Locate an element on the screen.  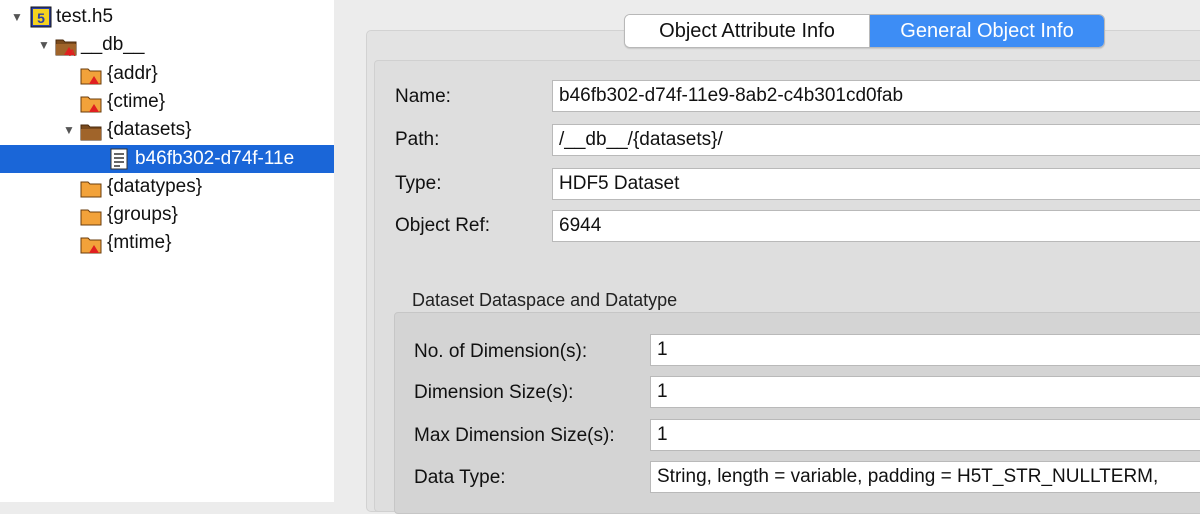
data-type-label: Data Type: is located at coordinates (460, 477).